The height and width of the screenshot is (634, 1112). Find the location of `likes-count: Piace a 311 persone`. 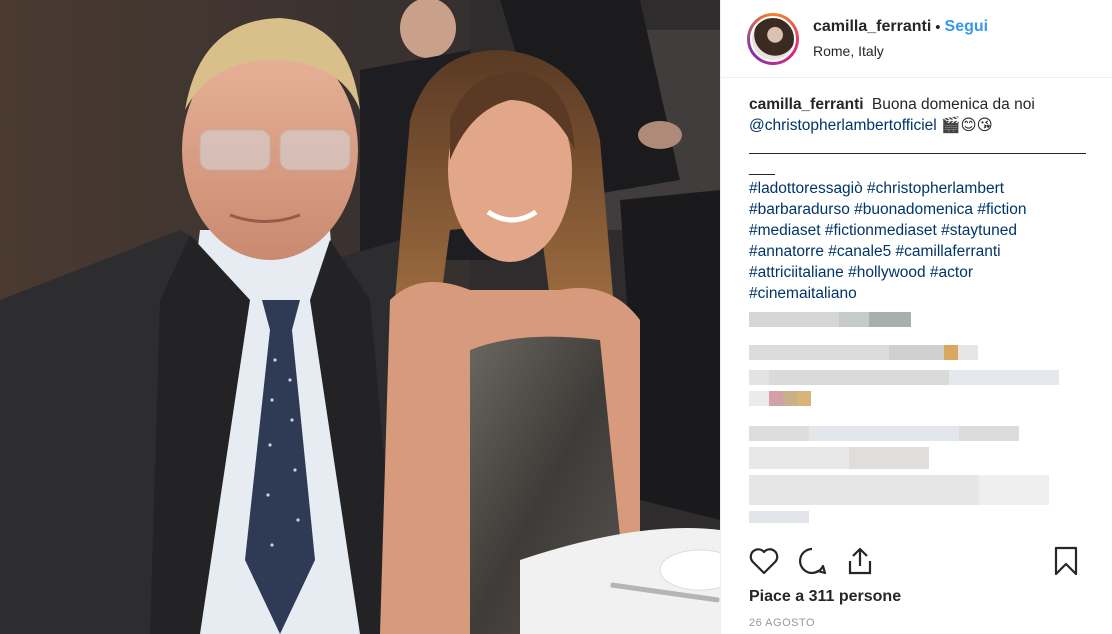

likes-count: Piace a 311 persone is located at coordinates (825, 597).